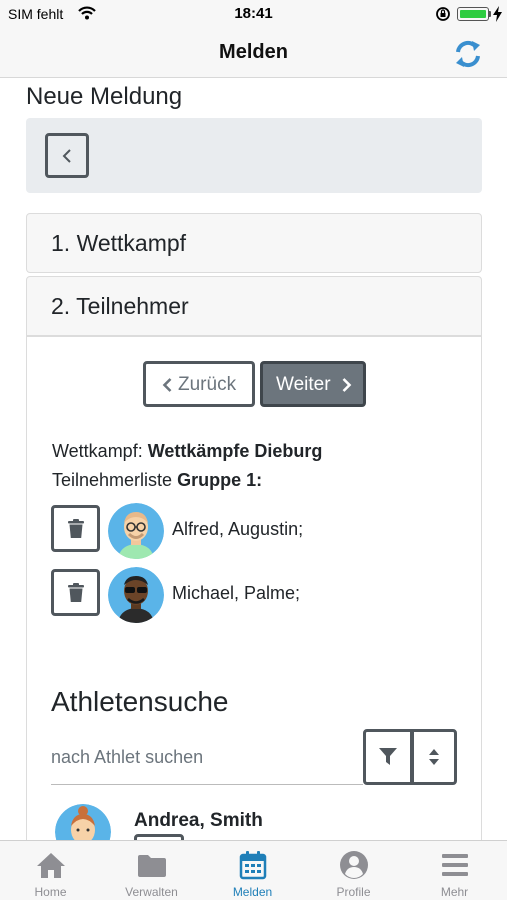  What do you see at coordinates (468, 54) in the screenshot?
I see `refresh-icon` at bounding box center [468, 54].